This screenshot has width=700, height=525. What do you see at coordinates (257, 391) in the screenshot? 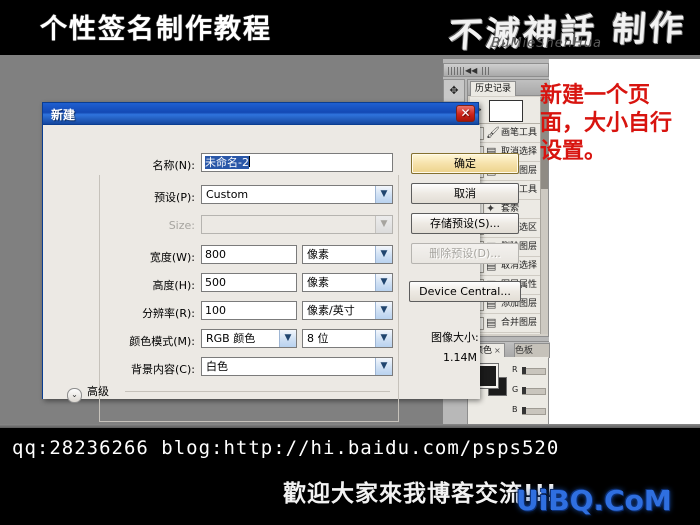
I see `advanced-divider` at bounding box center [257, 391].